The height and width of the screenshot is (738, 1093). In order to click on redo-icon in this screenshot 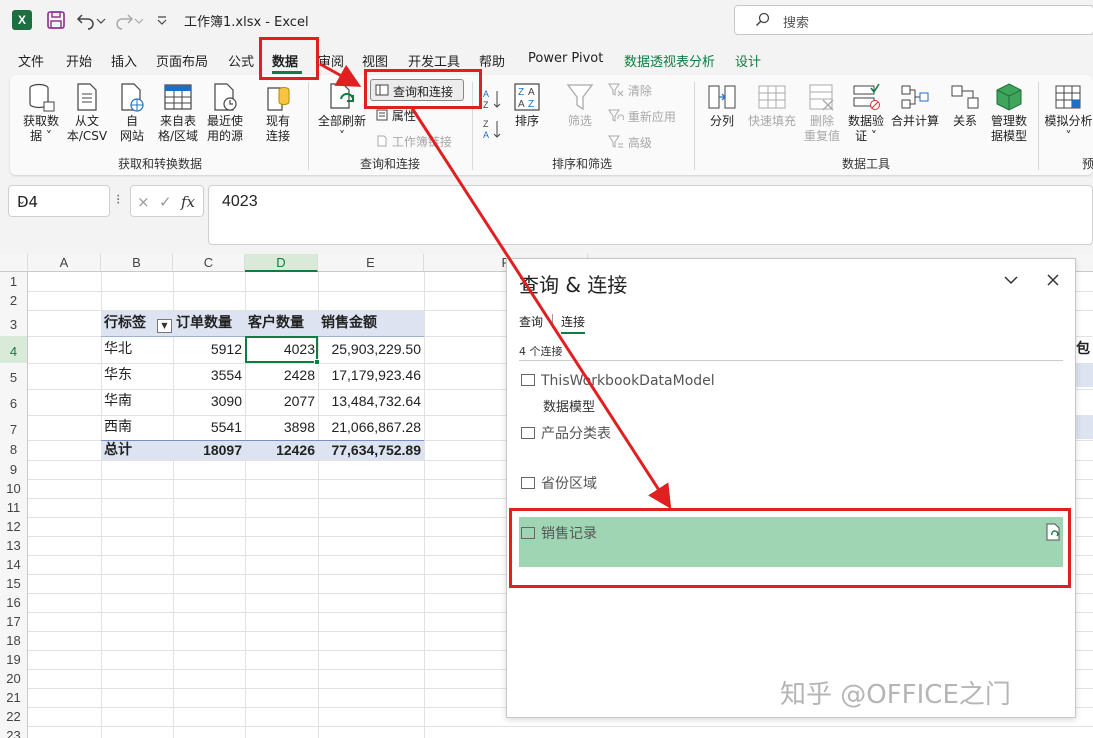, I will do `click(124, 20)`.